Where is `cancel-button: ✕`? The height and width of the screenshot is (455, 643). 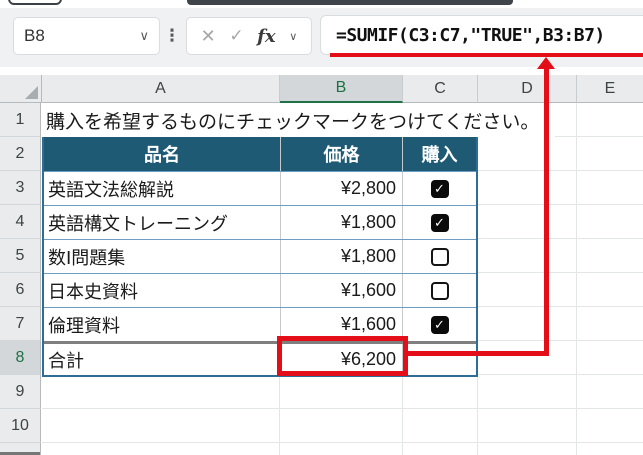 cancel-button: ✕ is located at coordinates (208, 36).